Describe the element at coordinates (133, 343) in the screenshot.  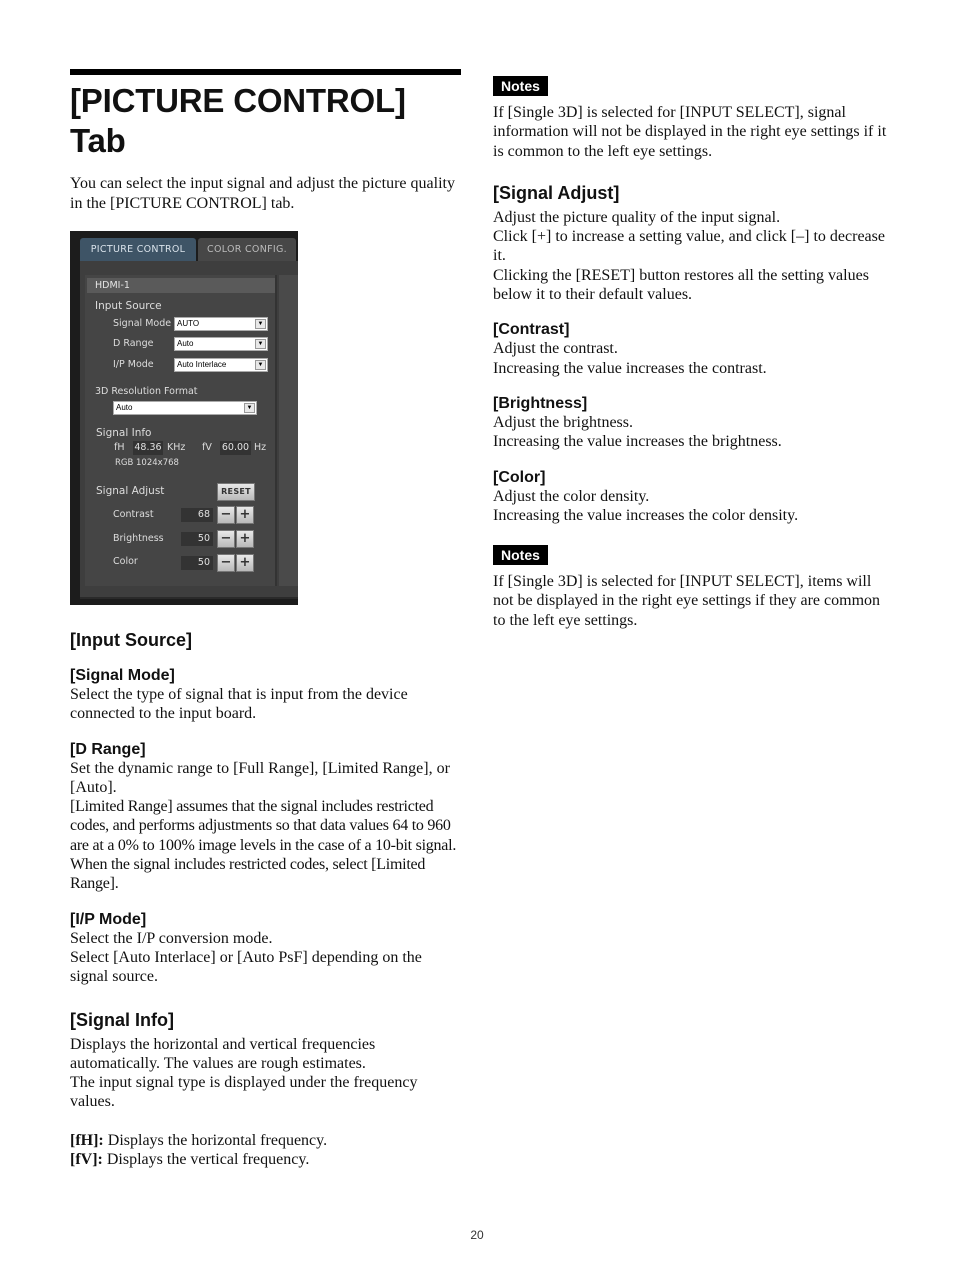
I see `d-range-label: D Range` at that location.